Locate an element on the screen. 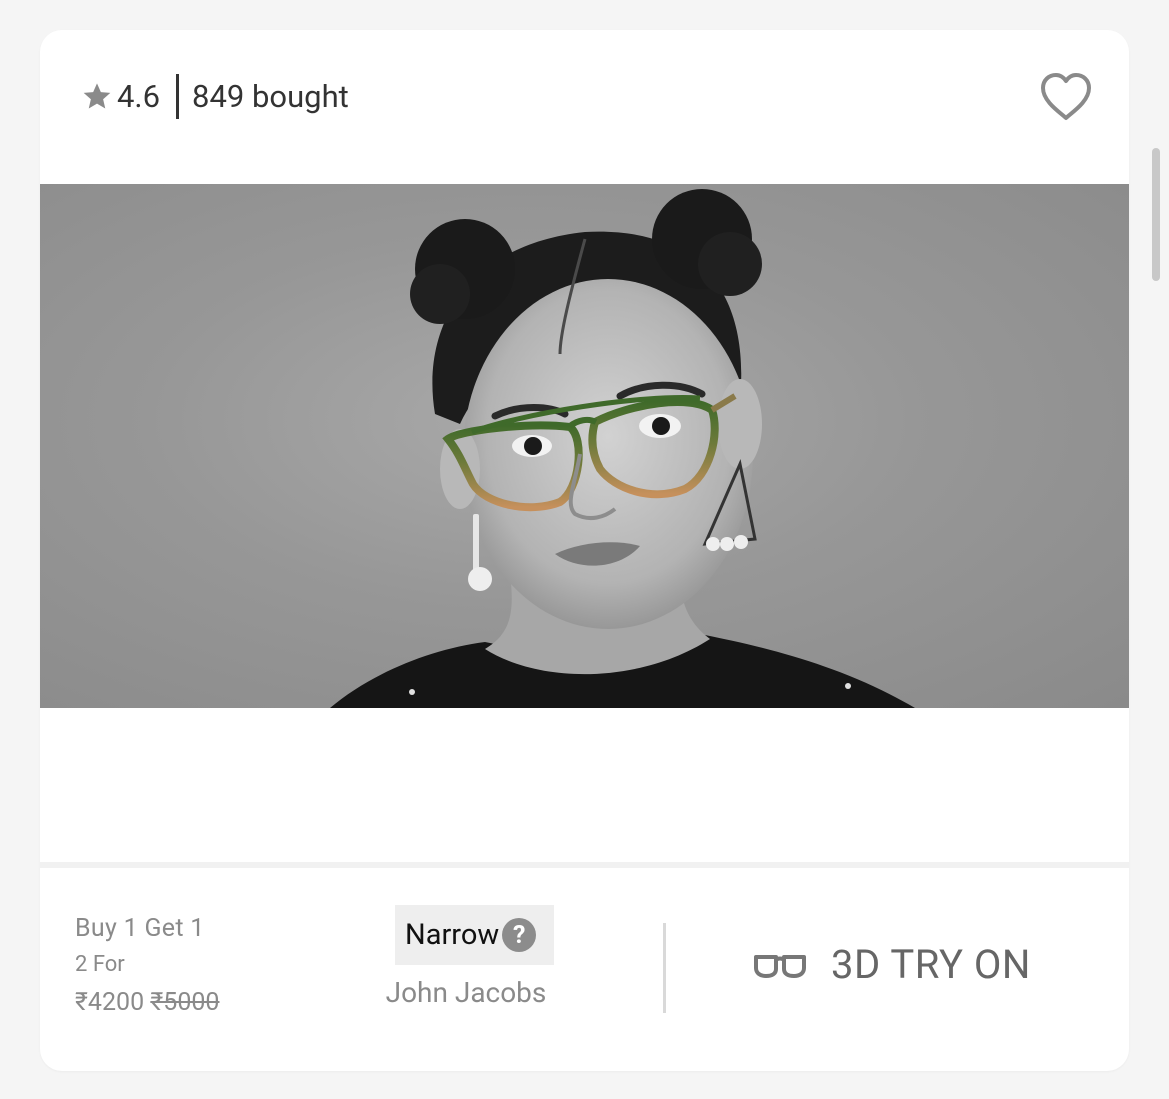  offer-title: Buy 1 Get 1 is located at coordinates (140, 928).